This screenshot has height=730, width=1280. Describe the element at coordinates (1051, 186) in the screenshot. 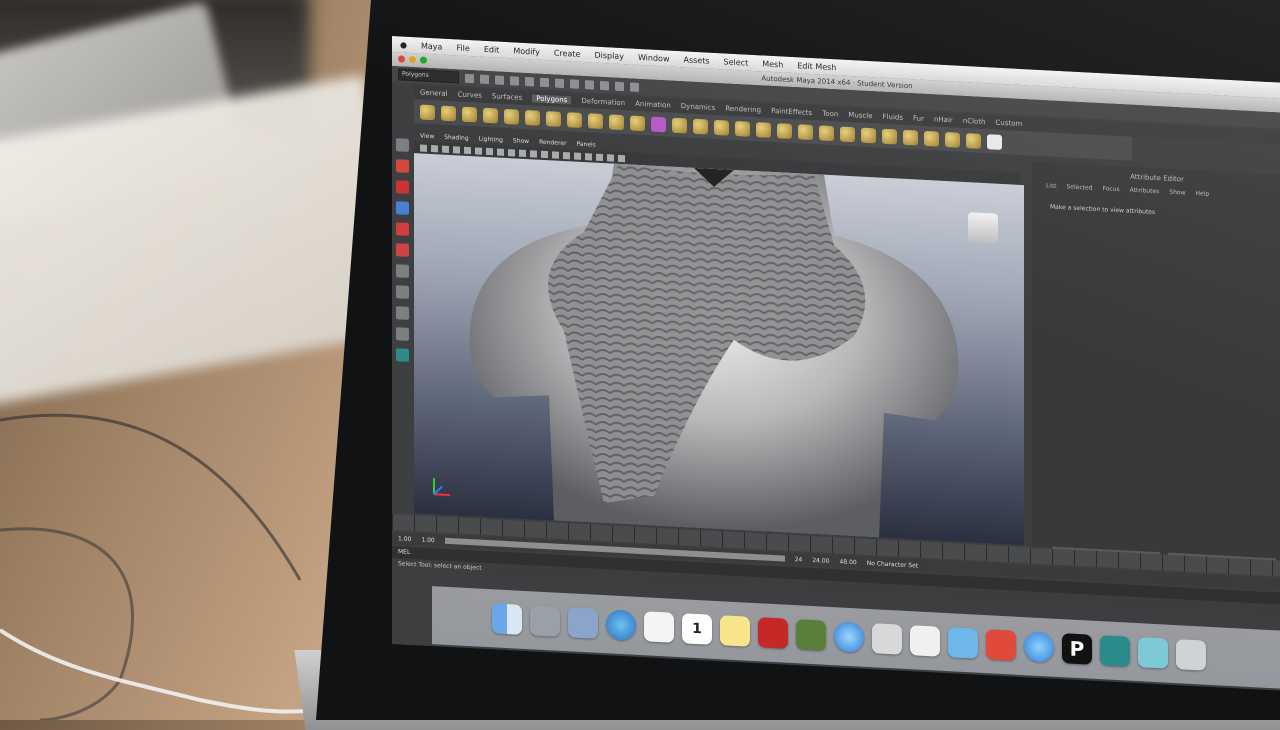

I see `ae-menu-list: List` at that location.